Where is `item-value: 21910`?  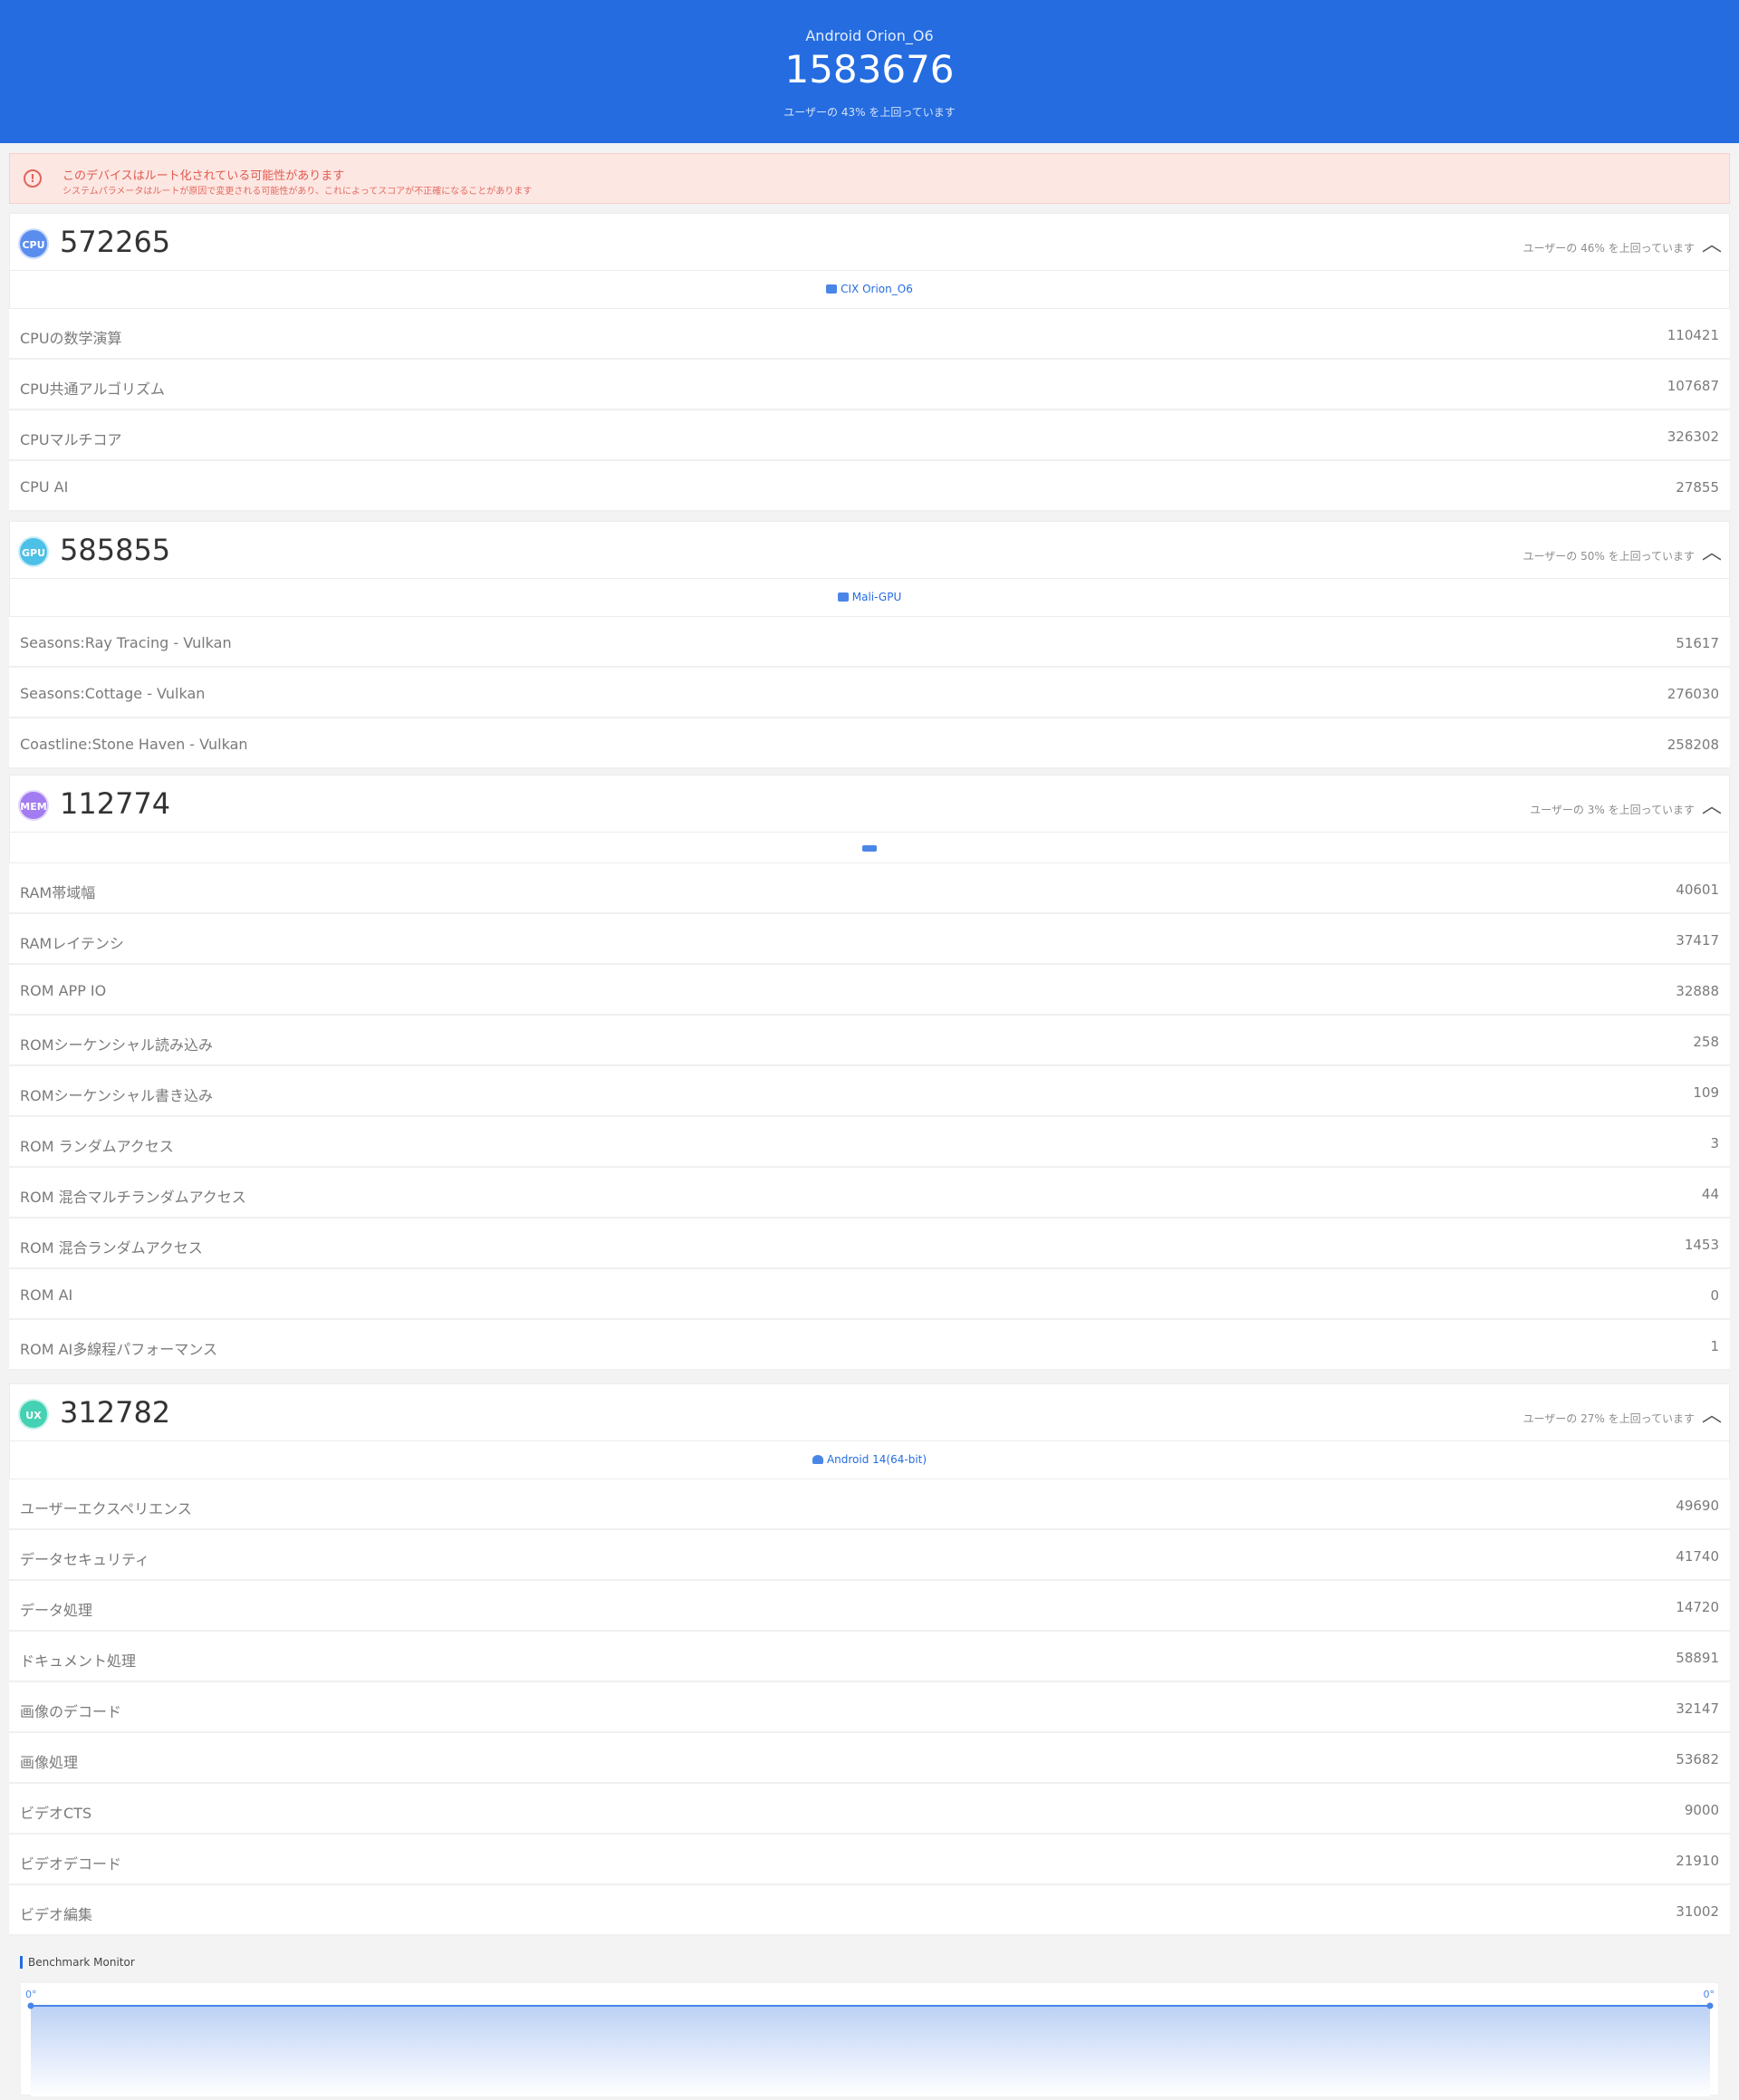
item-value: 21910 is located at coordinates (1697, 1861).